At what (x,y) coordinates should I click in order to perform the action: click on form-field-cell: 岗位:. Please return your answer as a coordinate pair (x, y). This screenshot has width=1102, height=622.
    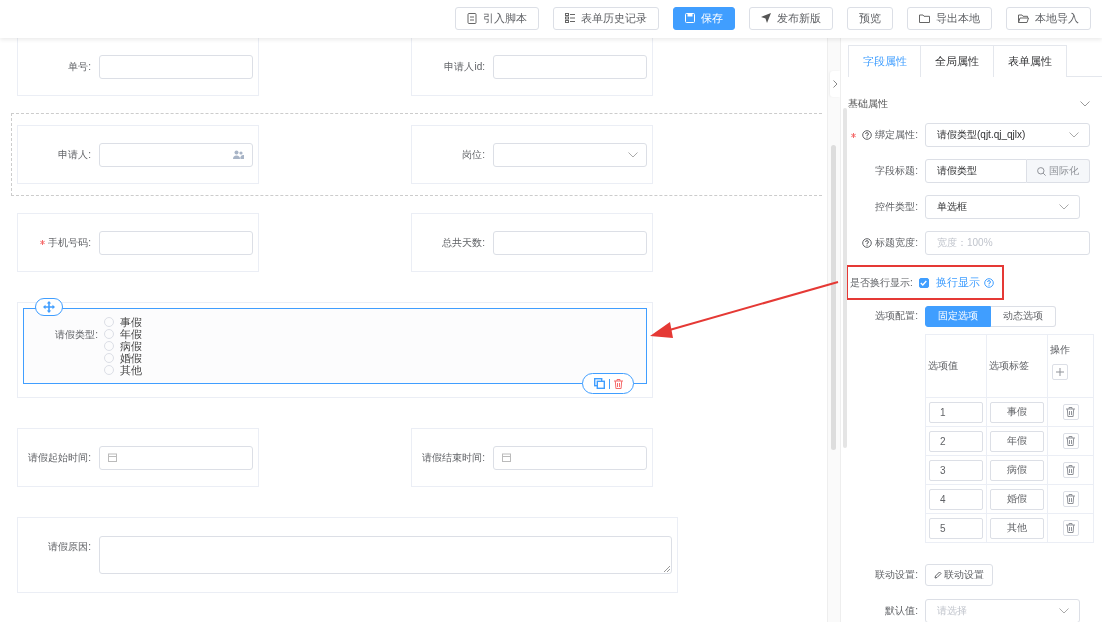
    Looking at the image, I should click on (532, 154).